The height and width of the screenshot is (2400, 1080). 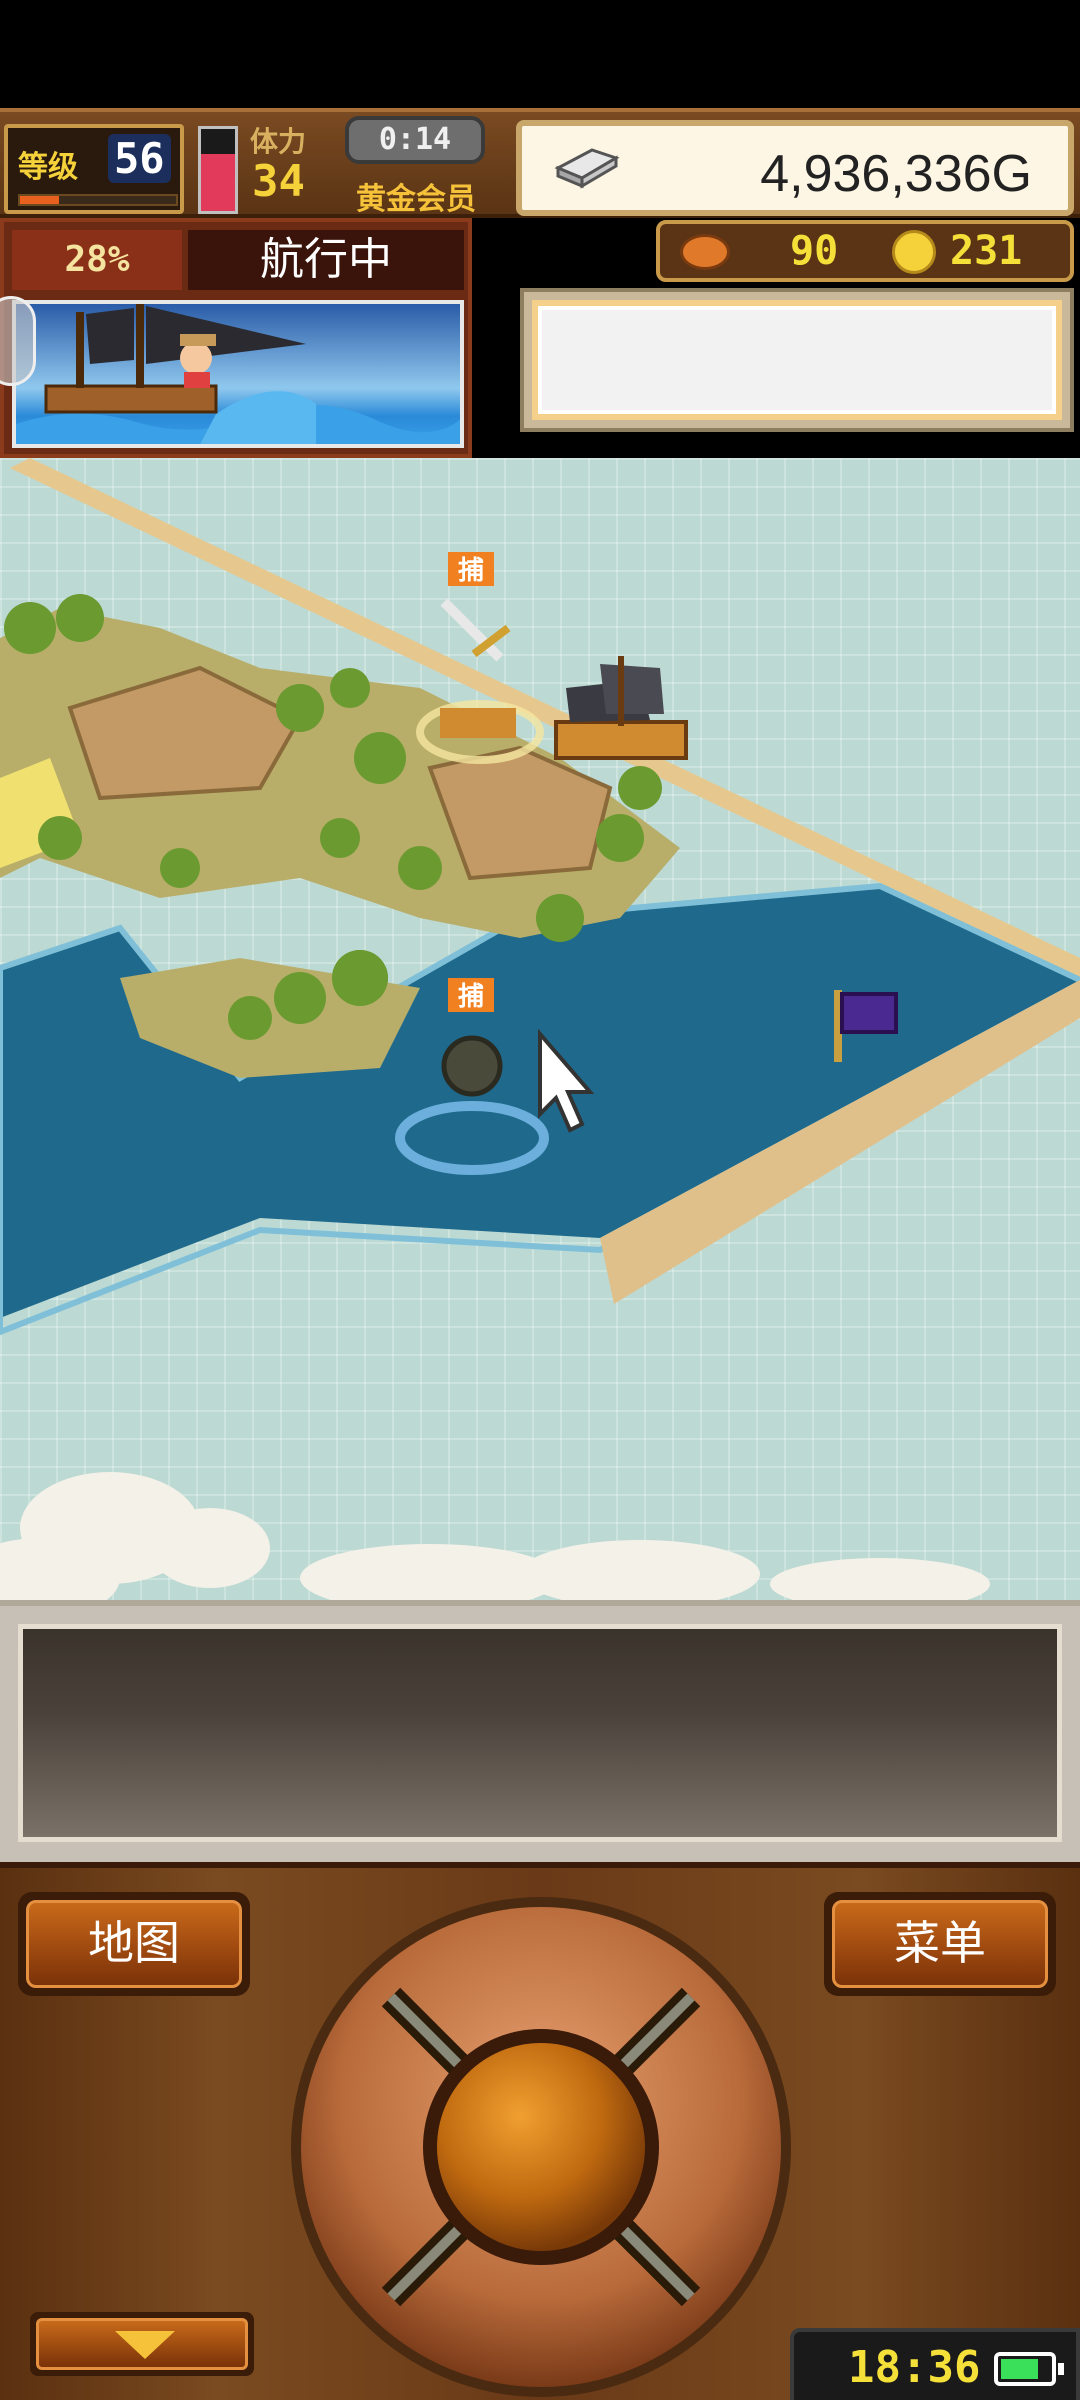 I want to click on level-value: 56, so click(x=139, y=158).